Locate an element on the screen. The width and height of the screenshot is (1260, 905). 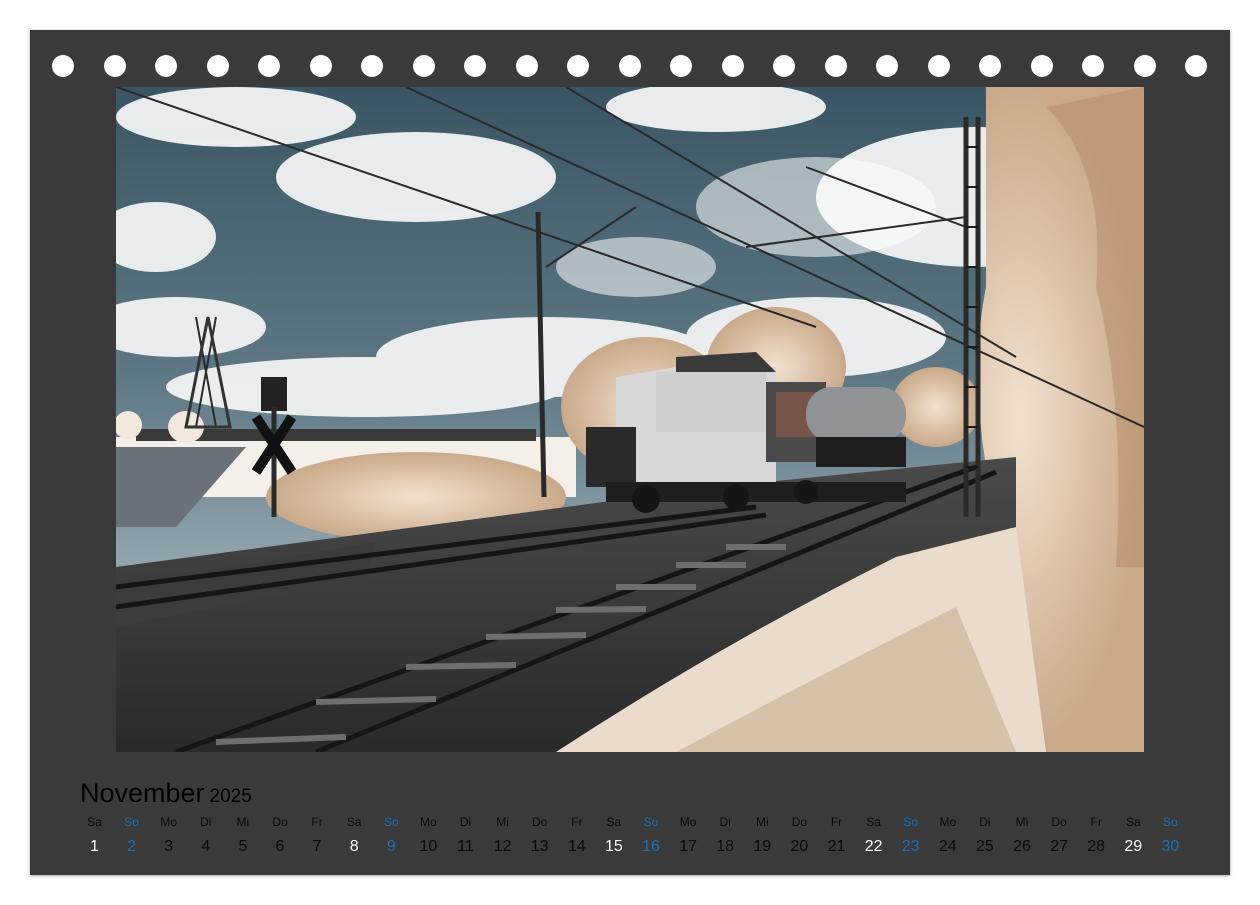
day-cell: Mo 24 is located at coordinates (947, 835).